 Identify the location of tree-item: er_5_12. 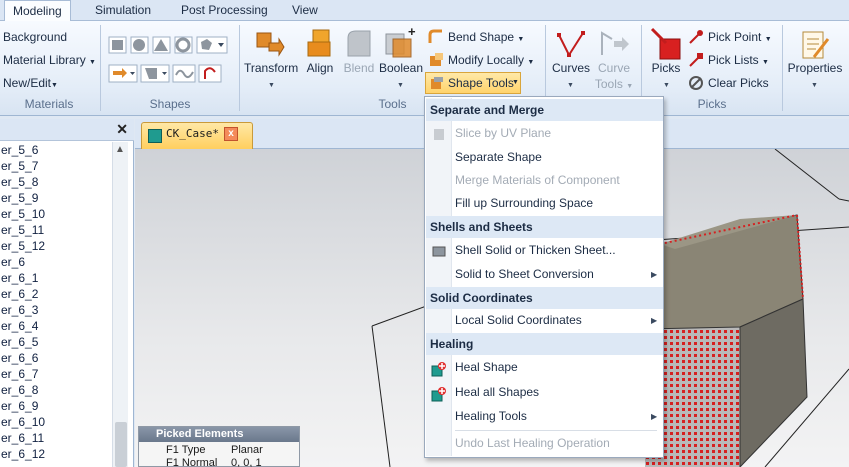
(56, 246).